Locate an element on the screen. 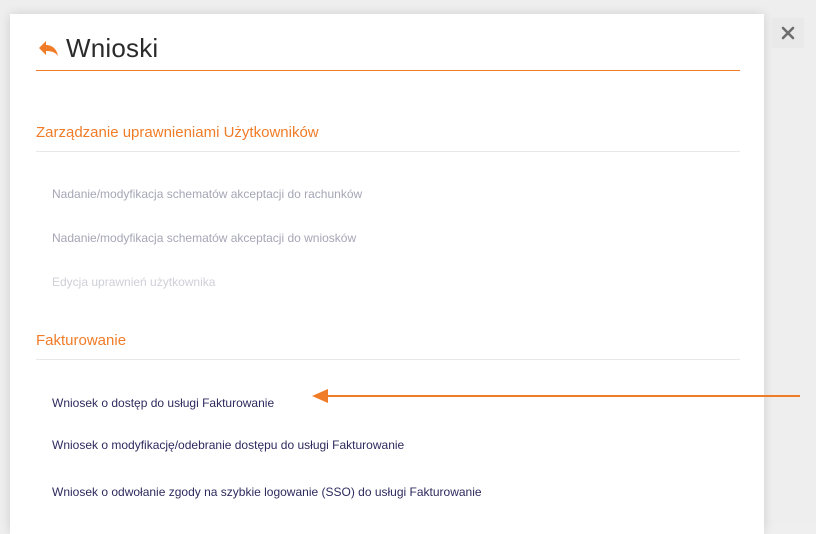 The width and height of the screenshot is (816, 534). section-title-invoicing: Fakturowanie is located at coordinates (388, 346).